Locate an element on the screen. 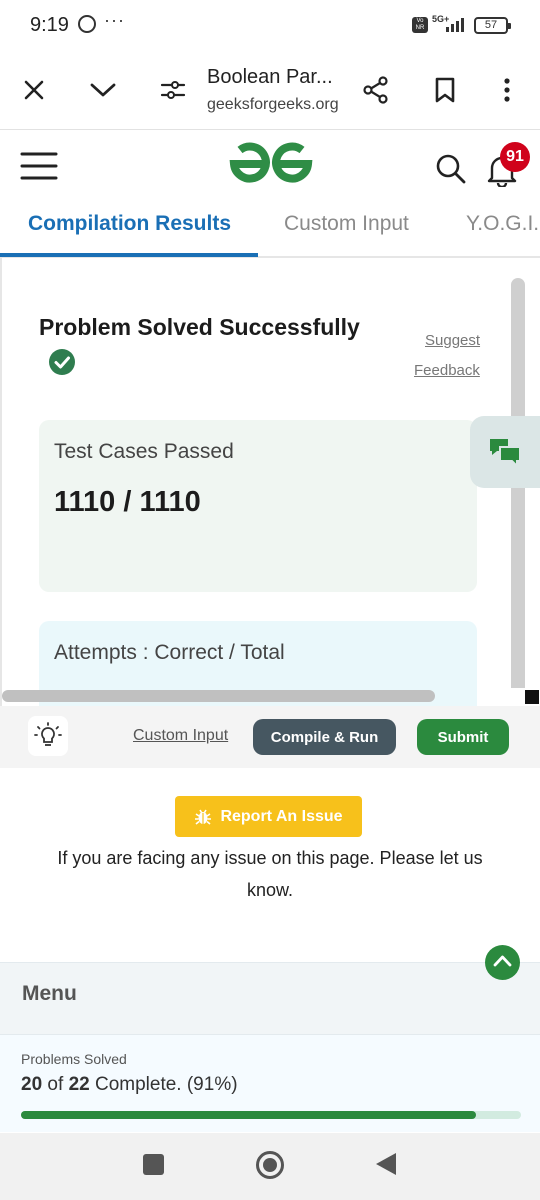 Image resolution: width=540 pixels, height=1200 pixels. chat-icon is located at coordinates (505, 453).